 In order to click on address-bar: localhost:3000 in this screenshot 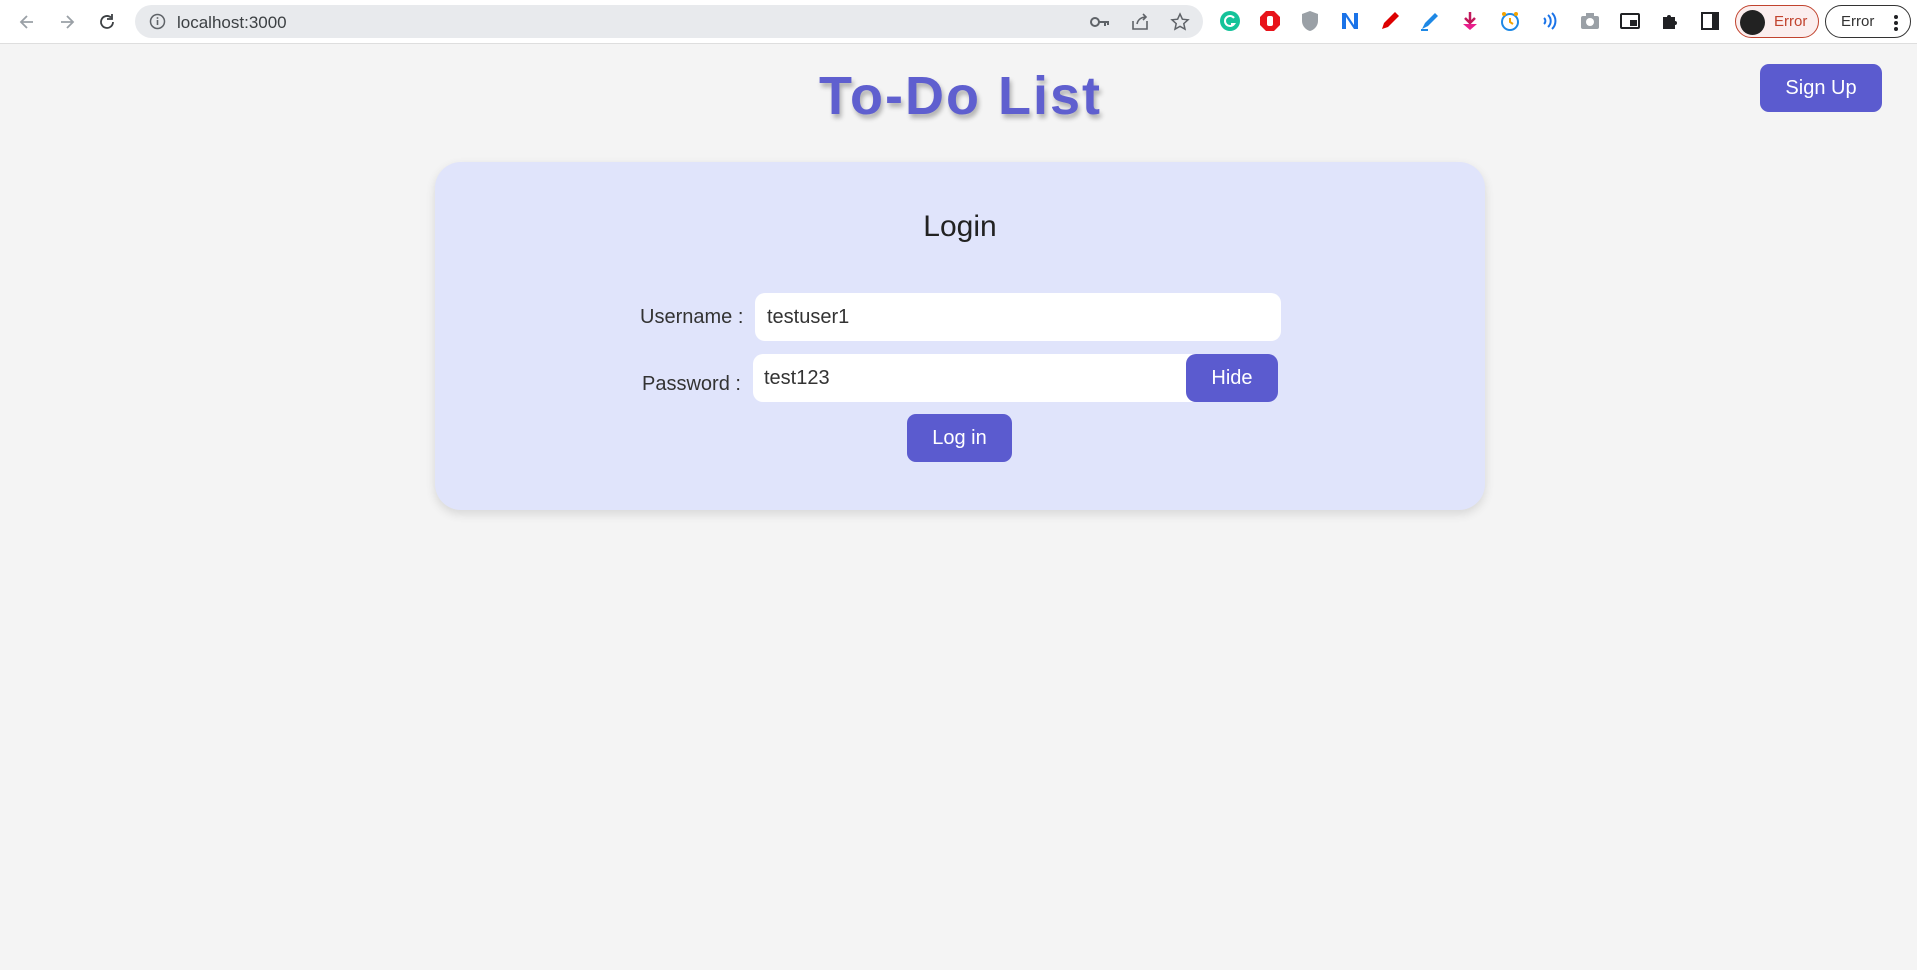, I will do `click(669, 21)`.